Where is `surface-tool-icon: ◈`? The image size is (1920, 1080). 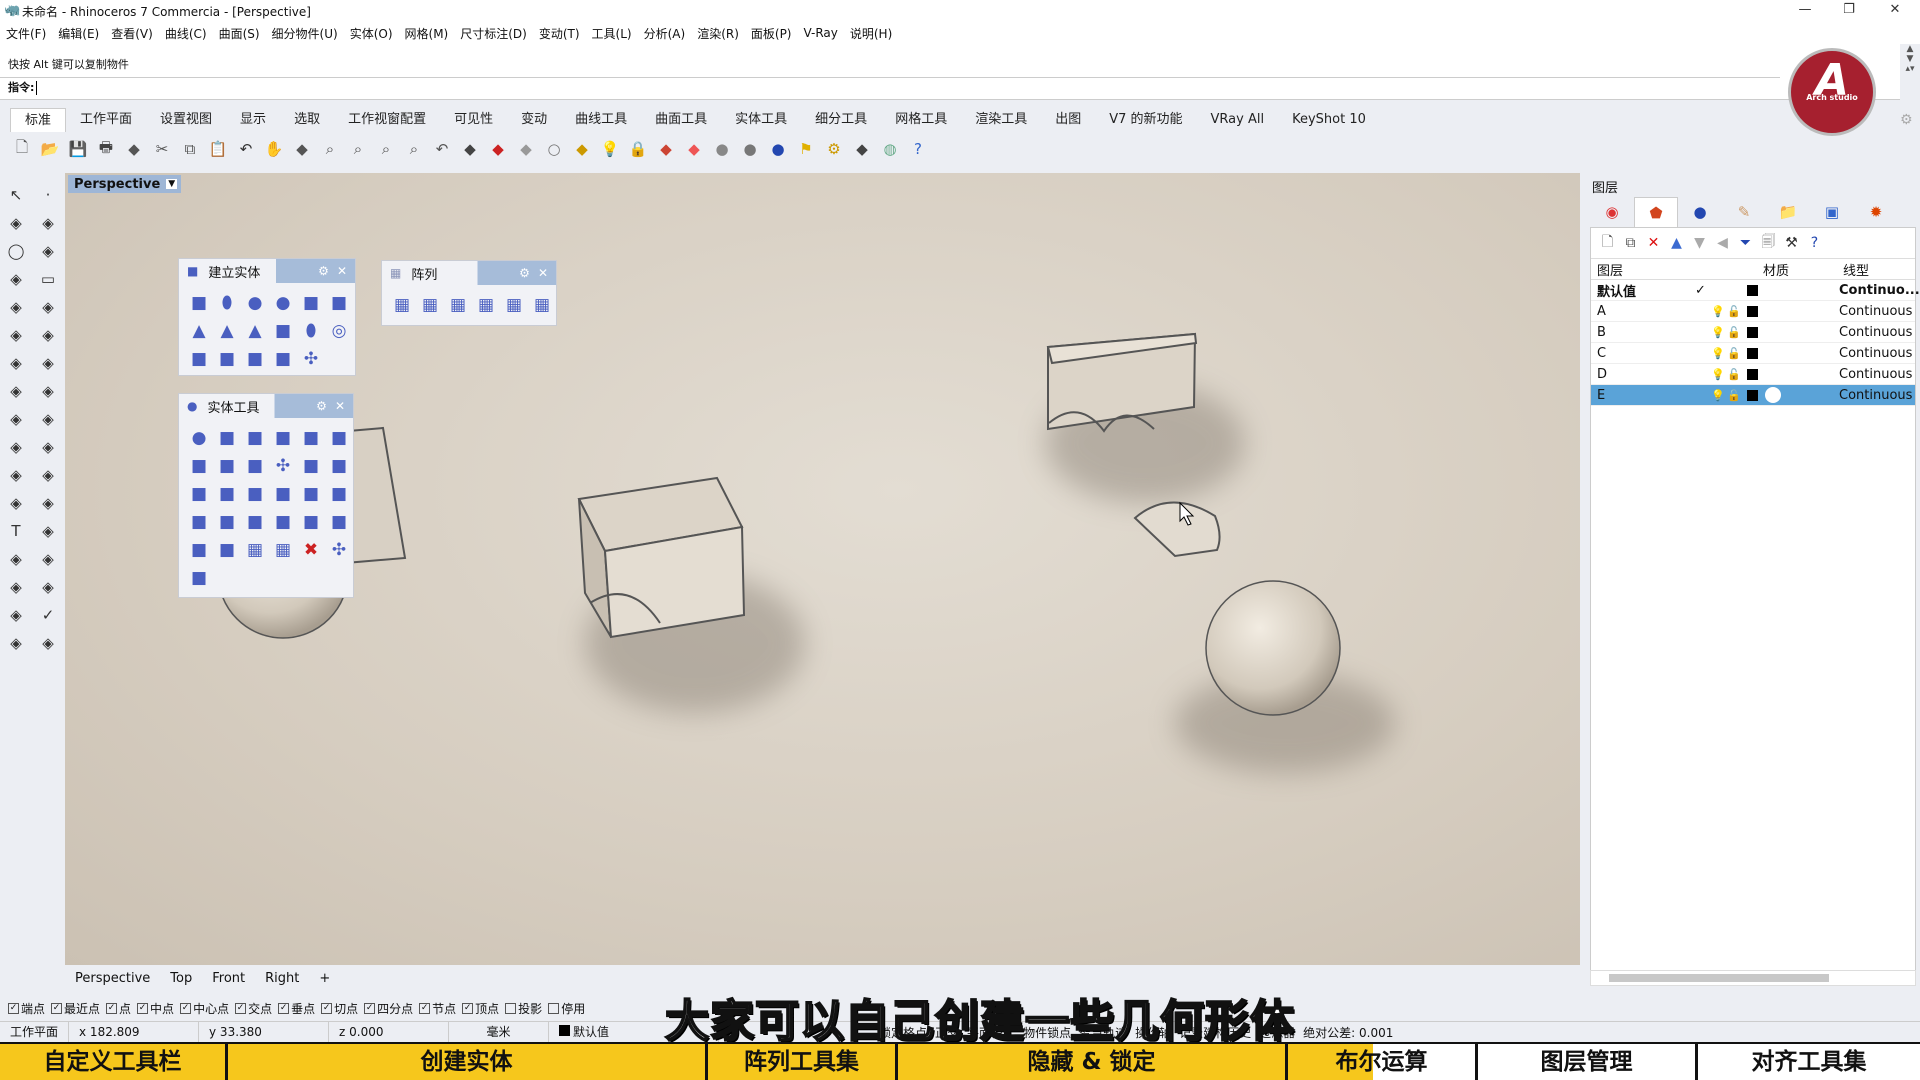 surface-tool-icon: ◈ is located at coordinates (16, 335).